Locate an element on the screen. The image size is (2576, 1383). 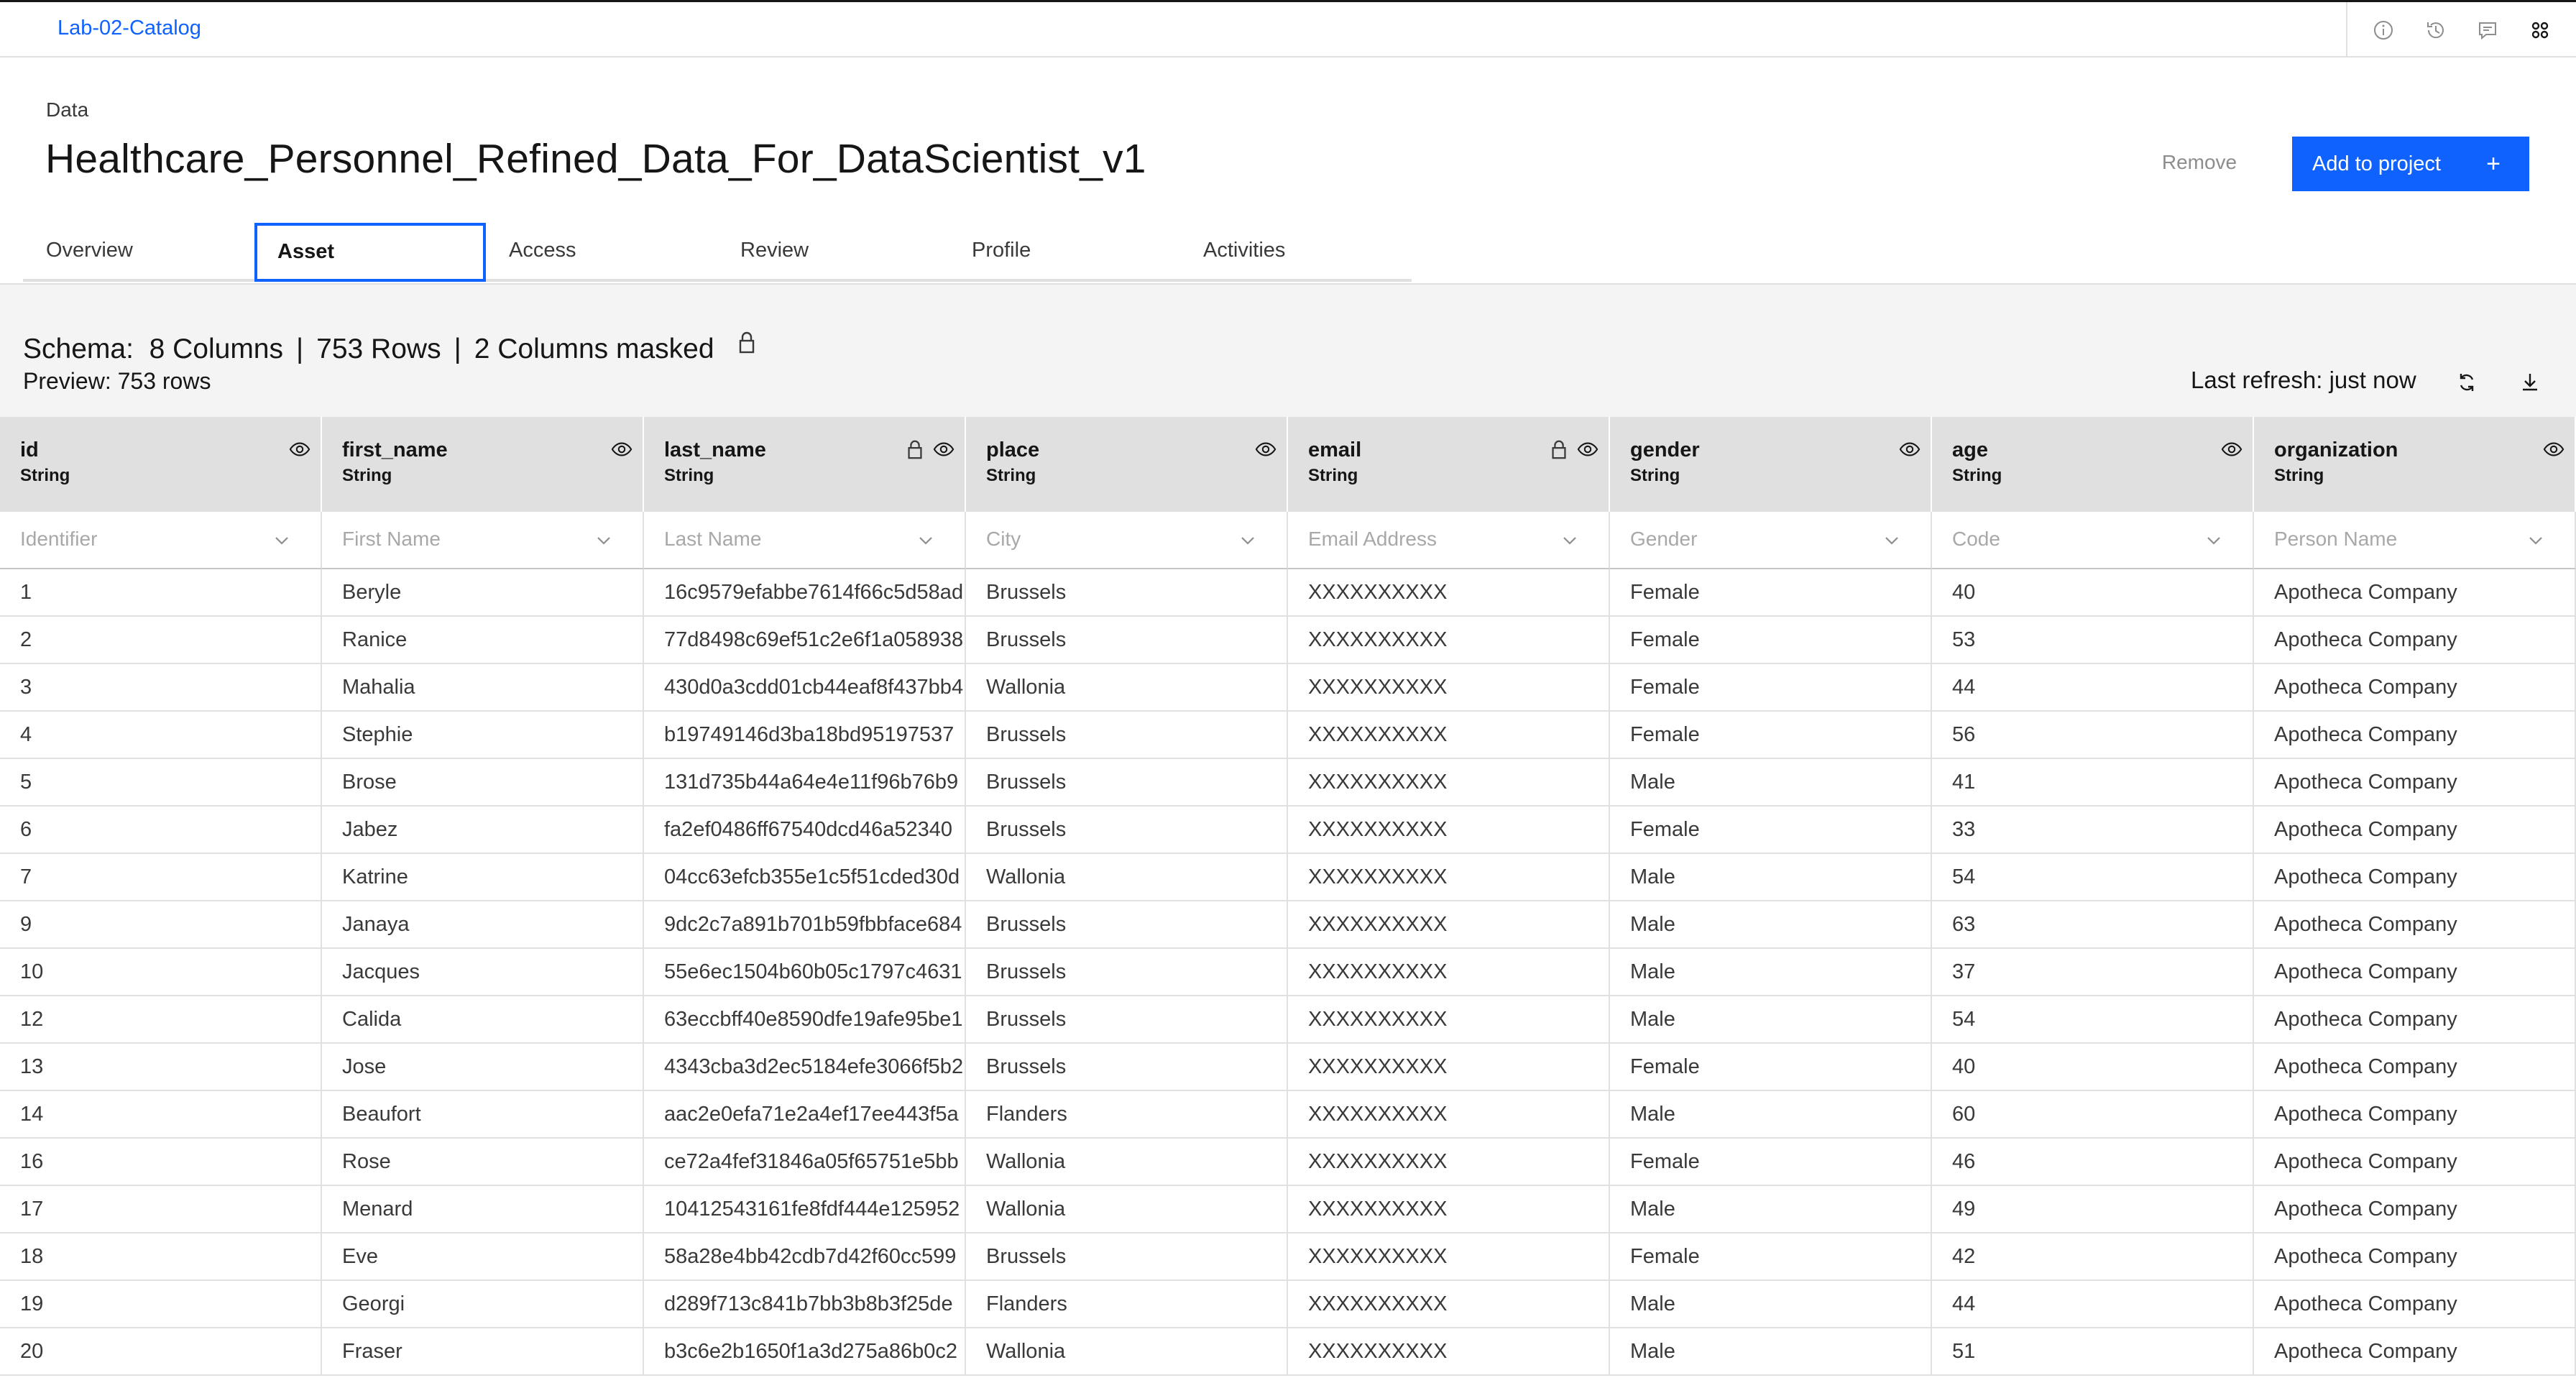
table-cell-first-name: Calida is located at coordinates (483, 1020).